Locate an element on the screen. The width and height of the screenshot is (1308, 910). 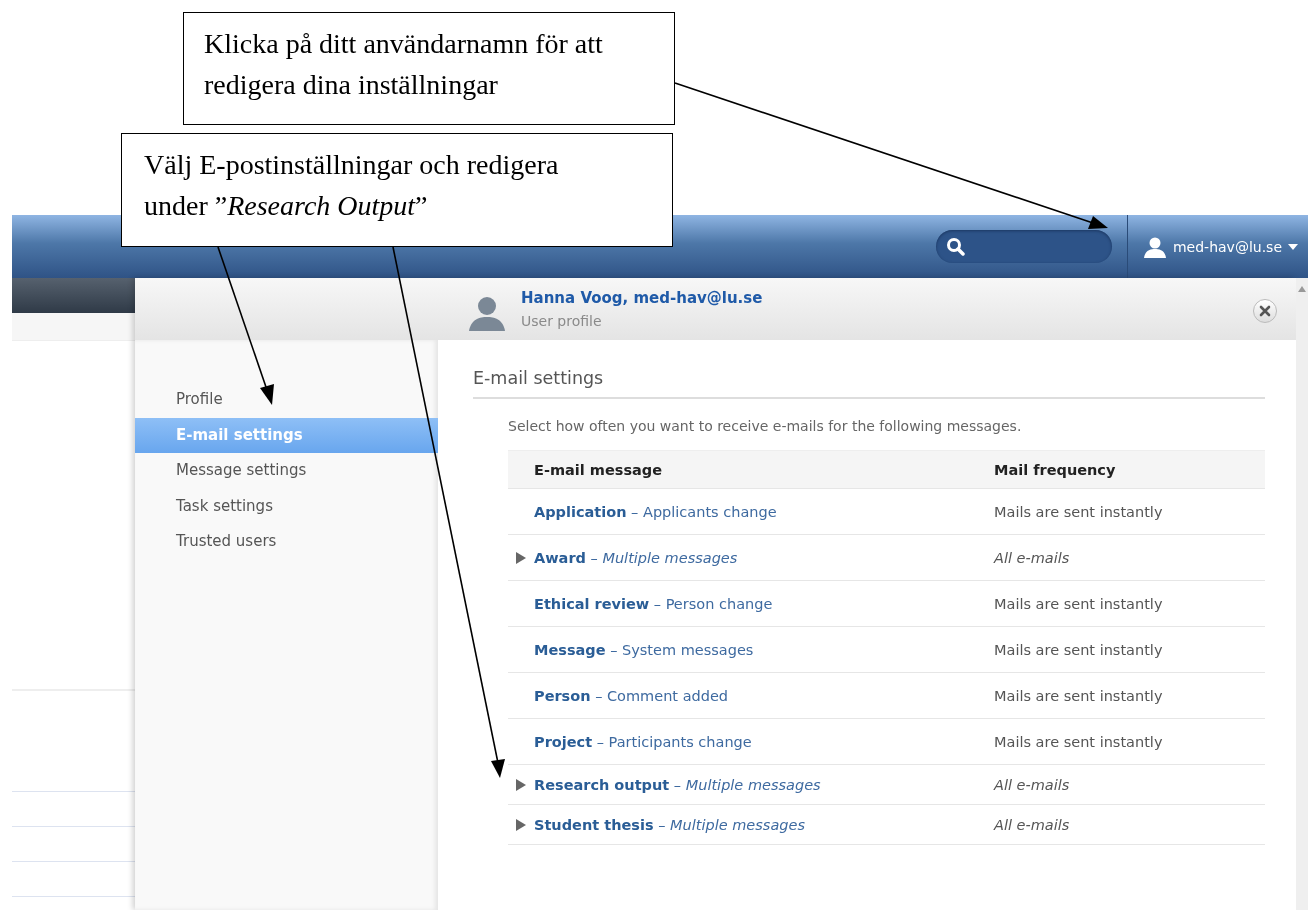
user-icon is located at coordinates (1154, 246).